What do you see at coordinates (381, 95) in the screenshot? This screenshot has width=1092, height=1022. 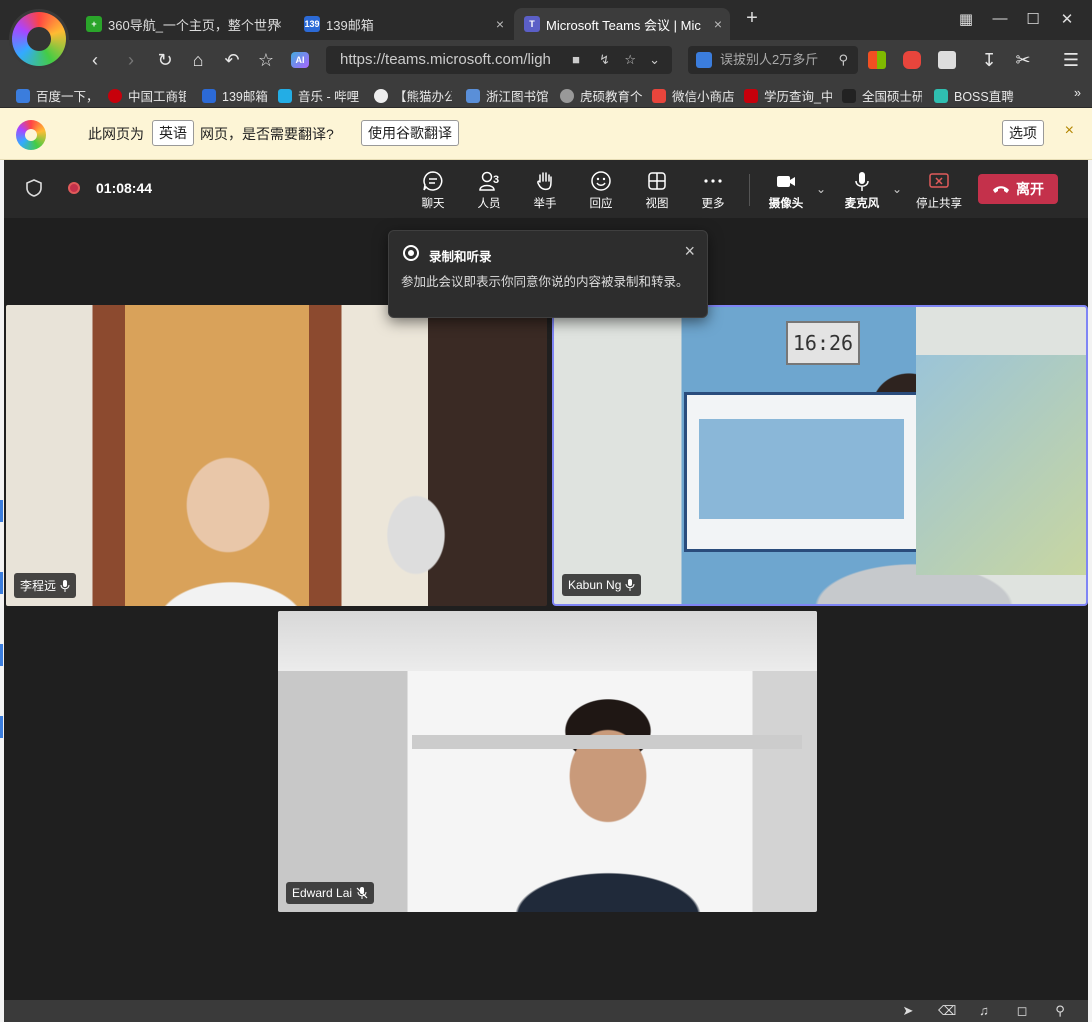 I see `panda-icon` at bounding box center [381, 95].